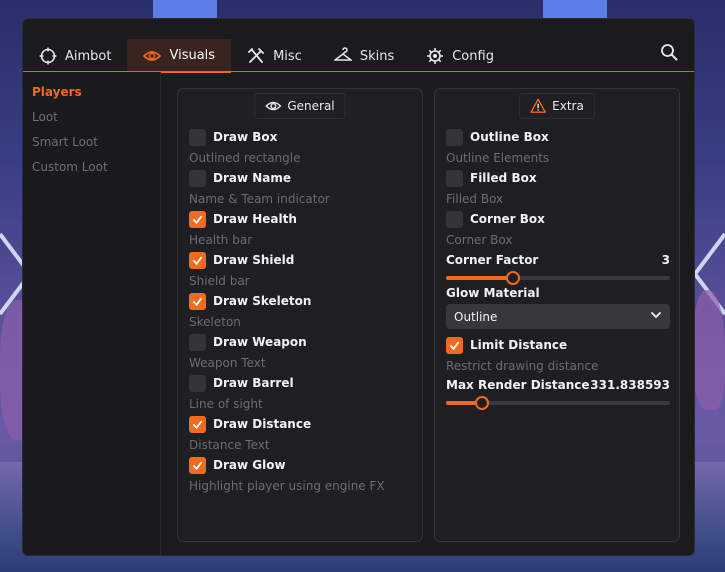  I want to click on general-option: Draw Box Outlined rectangle, so click(245, 146).